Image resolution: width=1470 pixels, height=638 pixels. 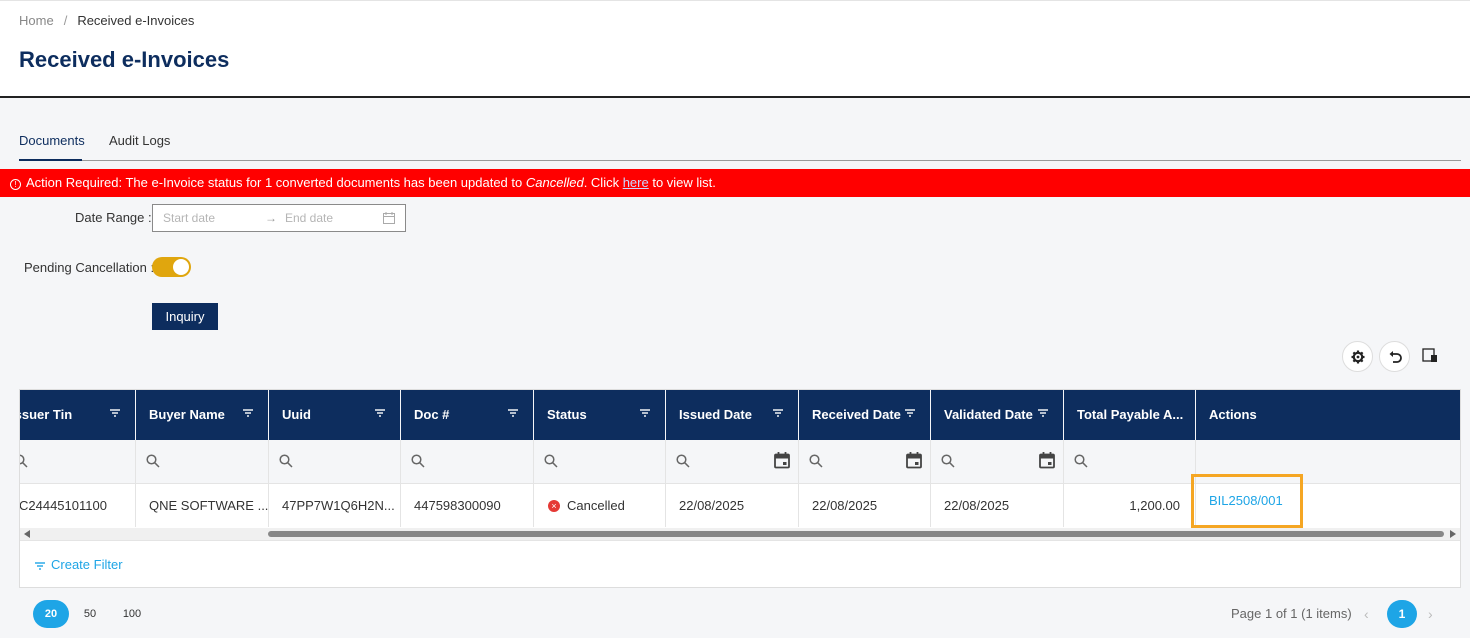 I want to click on chevron-left-icon: ‹, so click(x=1366, y=614).